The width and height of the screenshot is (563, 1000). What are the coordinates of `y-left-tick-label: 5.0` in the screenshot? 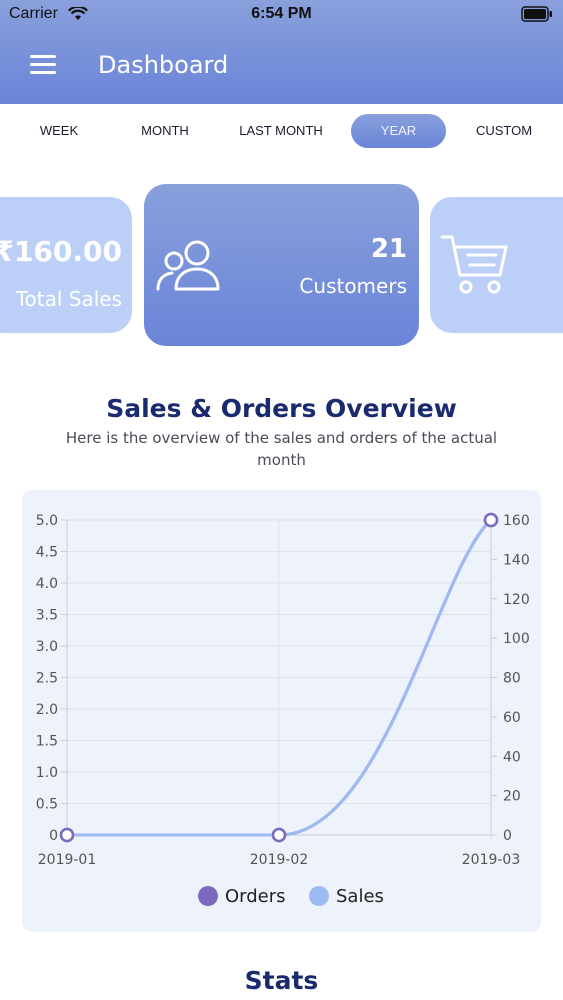 It's located at (47, 521).